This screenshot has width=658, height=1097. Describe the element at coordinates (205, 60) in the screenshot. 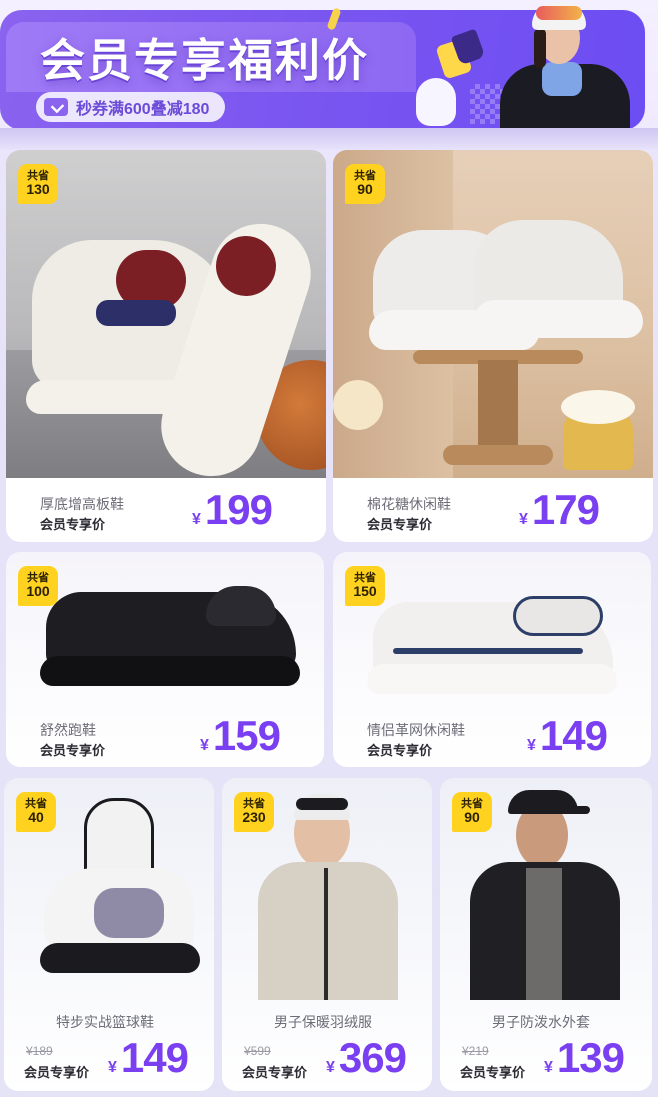

I see `banner-title: 会员专享福利价` at that location.